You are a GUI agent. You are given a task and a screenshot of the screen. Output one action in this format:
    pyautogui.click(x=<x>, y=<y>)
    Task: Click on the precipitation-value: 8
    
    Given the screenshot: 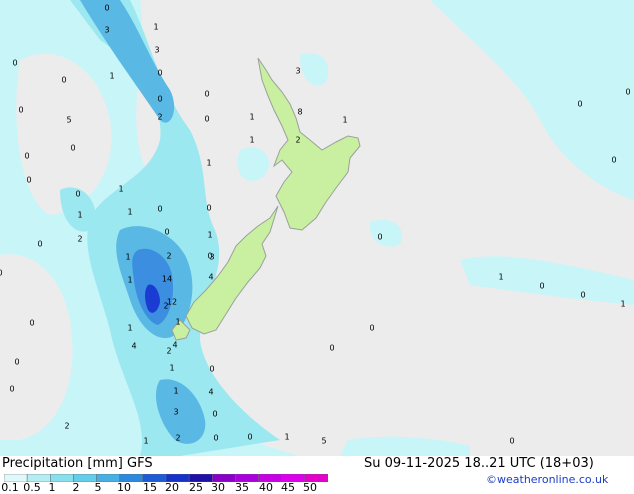 What is the action you would take?
    pyautogui.click(x=299, y=112)
    